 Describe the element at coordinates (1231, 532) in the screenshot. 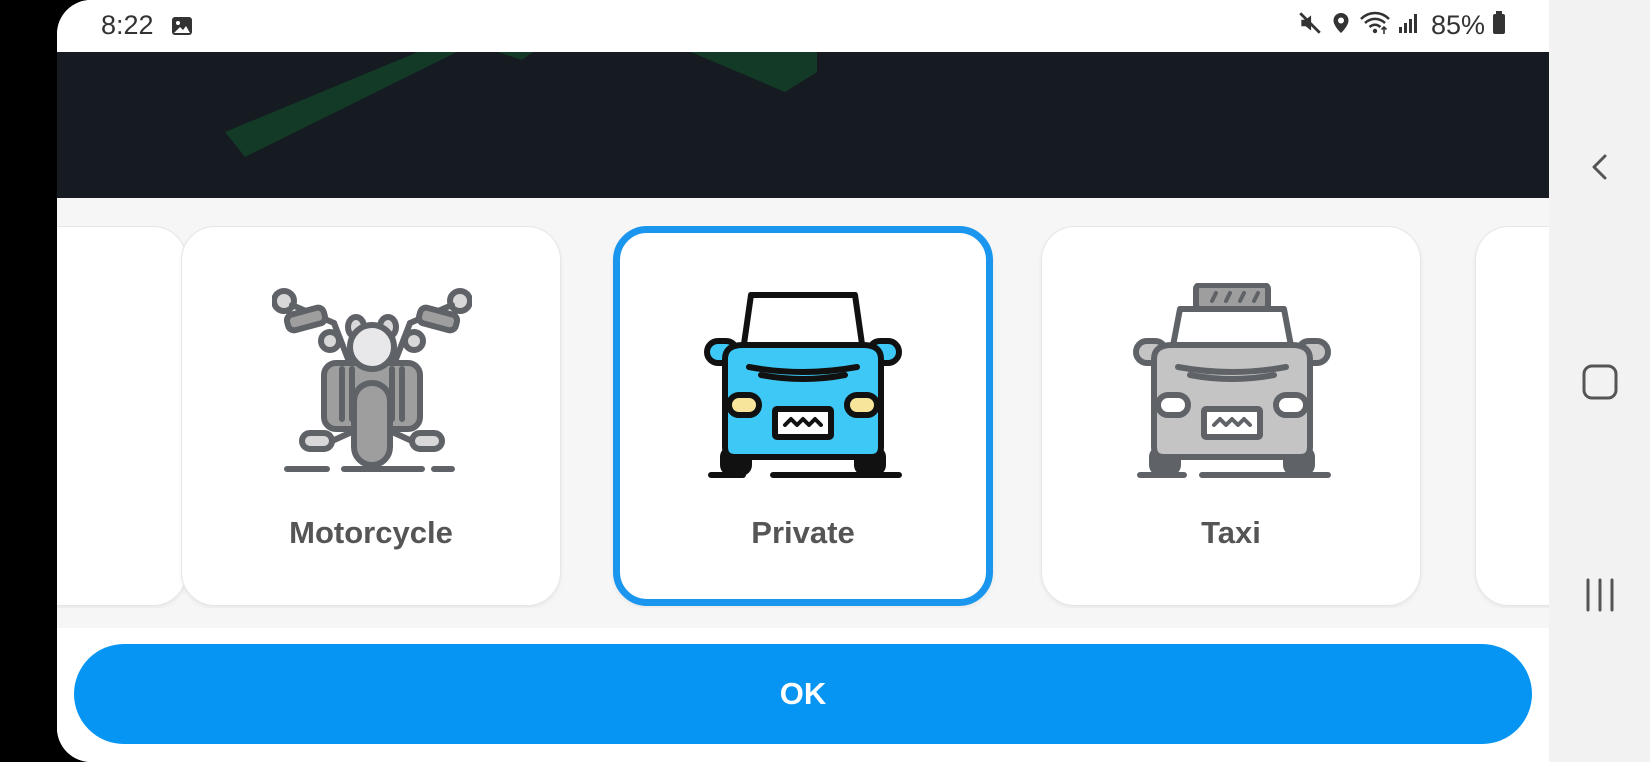

I see `vehicle-card-label: Taxi` at that location.